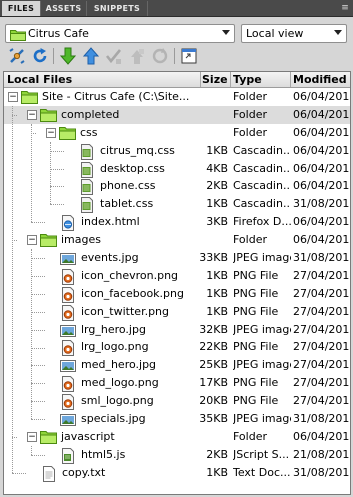 The image size is (353, 497). I want to click on get-files-icon, so click(68, 56).